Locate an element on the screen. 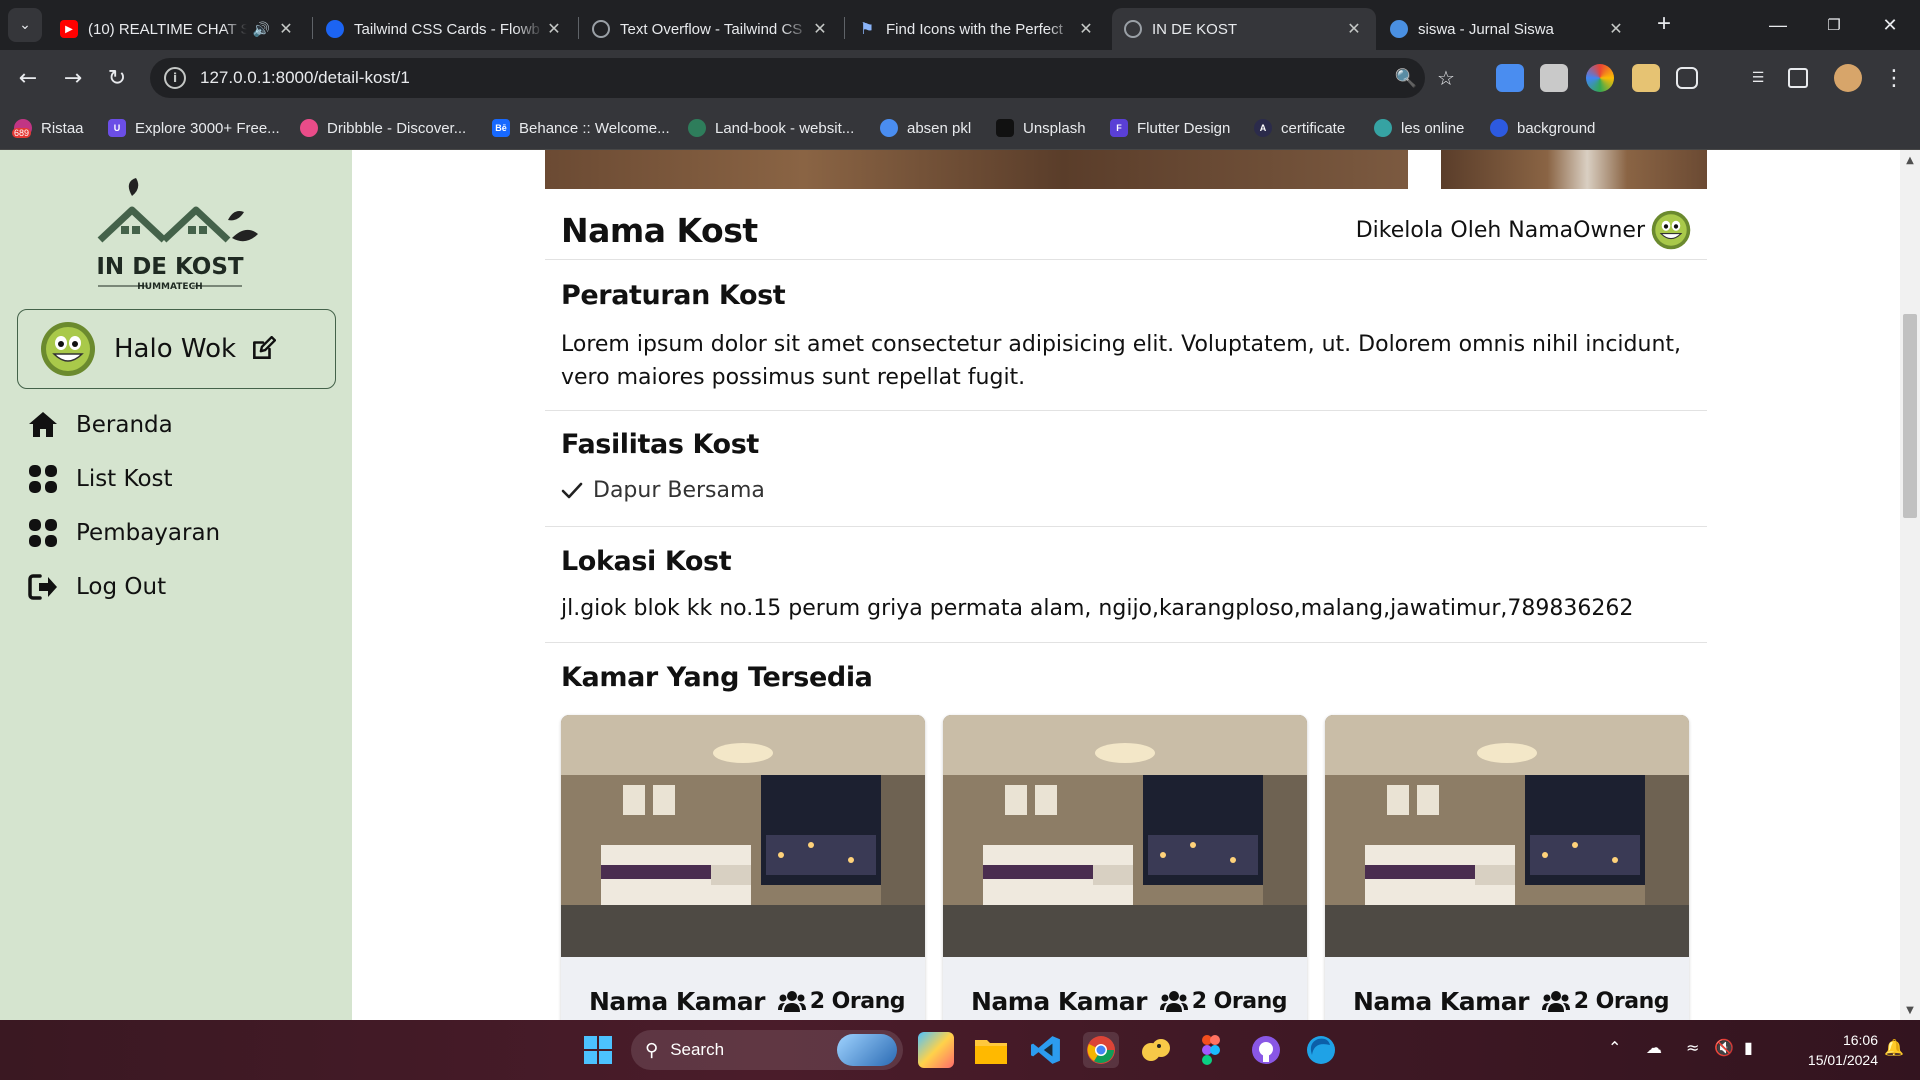  back-button: ← is located at coordinates (28, 78).